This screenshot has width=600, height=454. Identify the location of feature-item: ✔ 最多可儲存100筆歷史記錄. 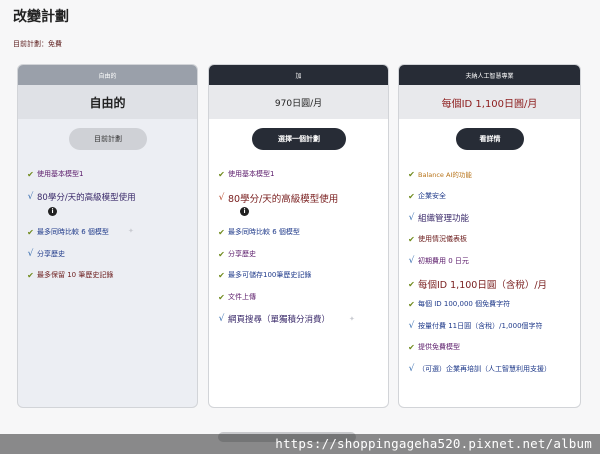
(265, 275).